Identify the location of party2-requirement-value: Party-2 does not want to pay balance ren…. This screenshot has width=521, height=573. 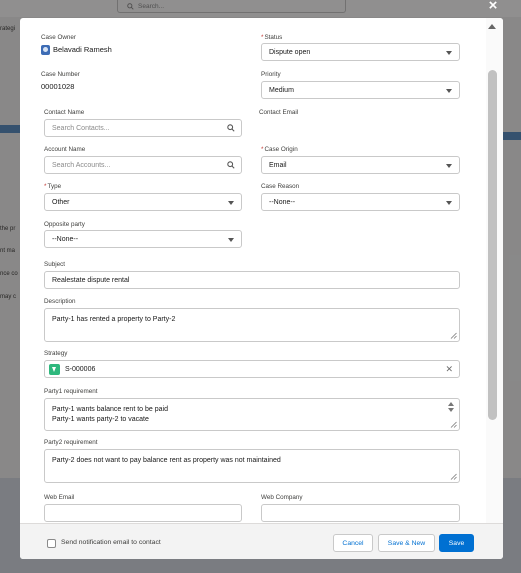
(166, 460).